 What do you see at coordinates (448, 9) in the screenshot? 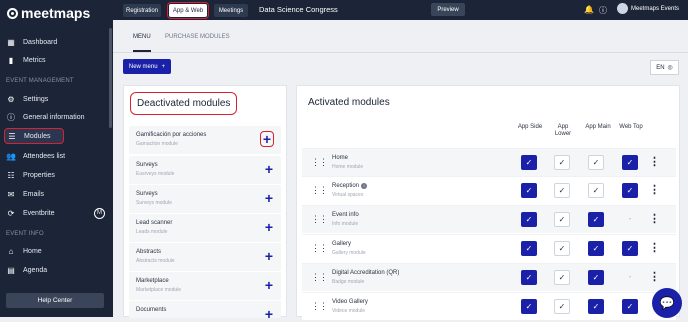
I see `preview-button: Preview` at bounding box center [448, 9].